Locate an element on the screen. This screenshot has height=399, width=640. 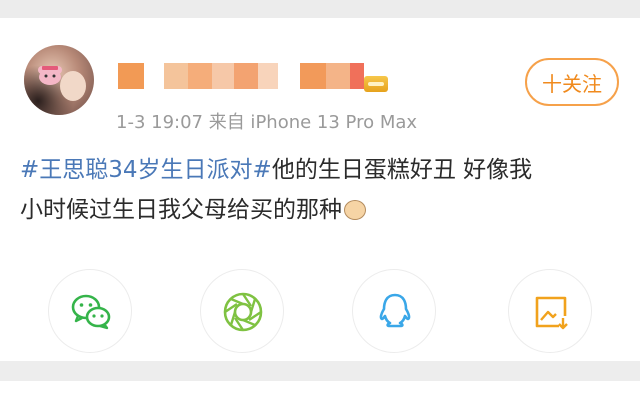
share-moments-button is located at coordinates (242, 311).